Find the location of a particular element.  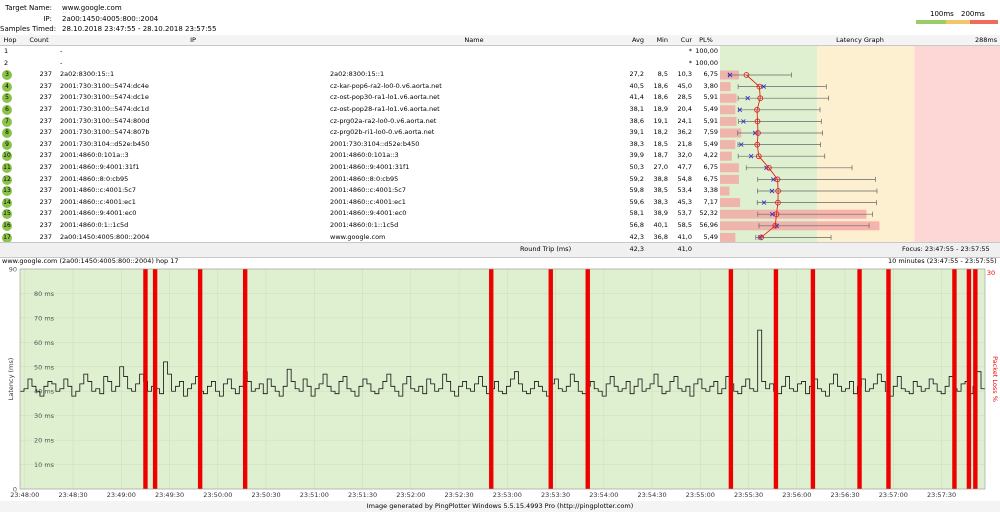

hop-cur: 36,2 is located at coordinates (684, 132).